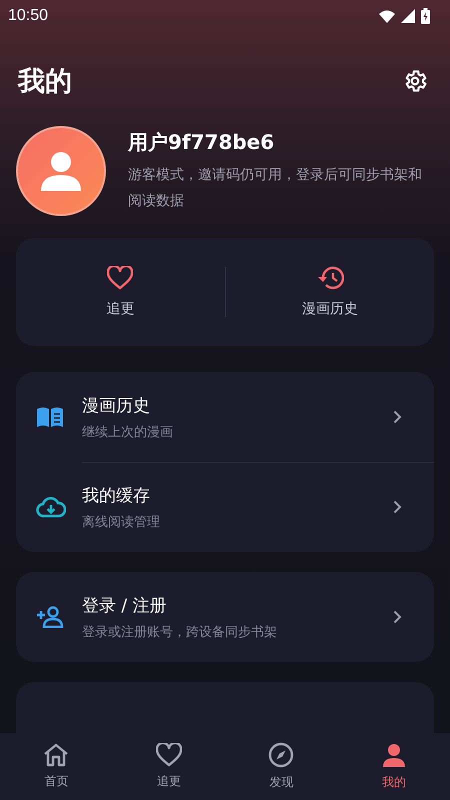 The image size is (450, 800). I want to click on nav-tab: 追更, so click(168, 766).